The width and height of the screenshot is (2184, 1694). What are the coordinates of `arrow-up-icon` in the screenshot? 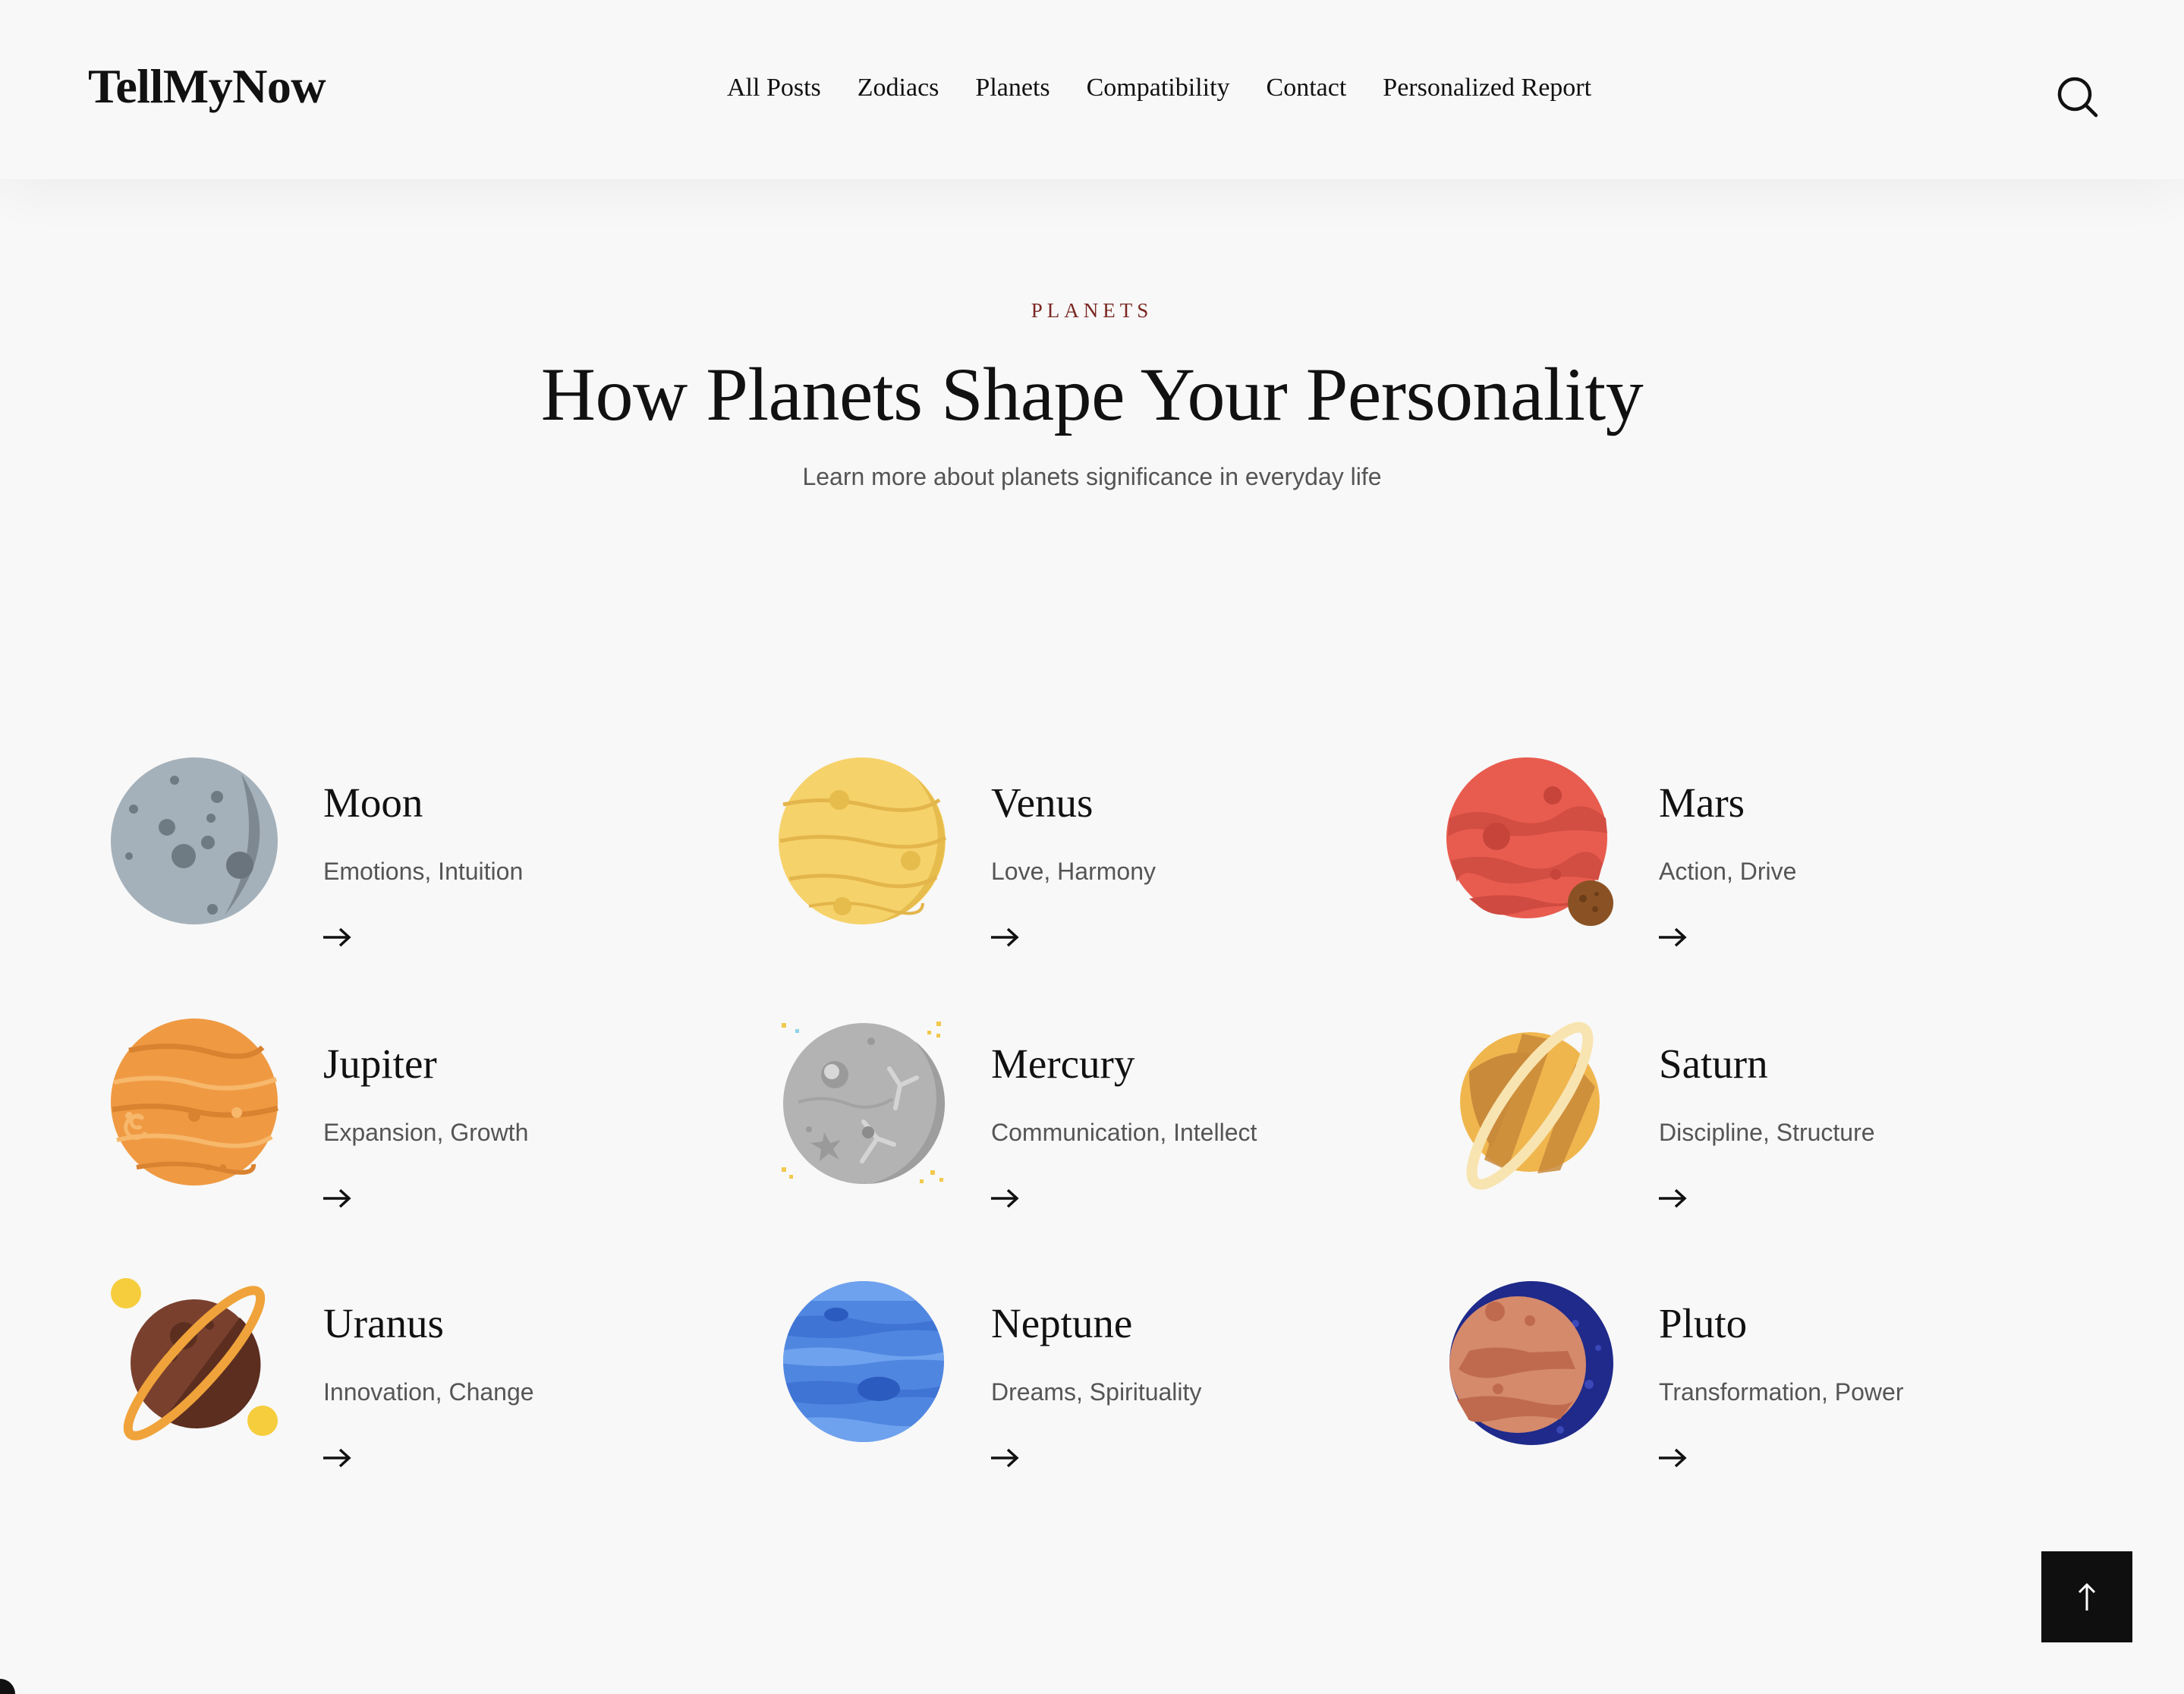 It's located at (2087, 1596).